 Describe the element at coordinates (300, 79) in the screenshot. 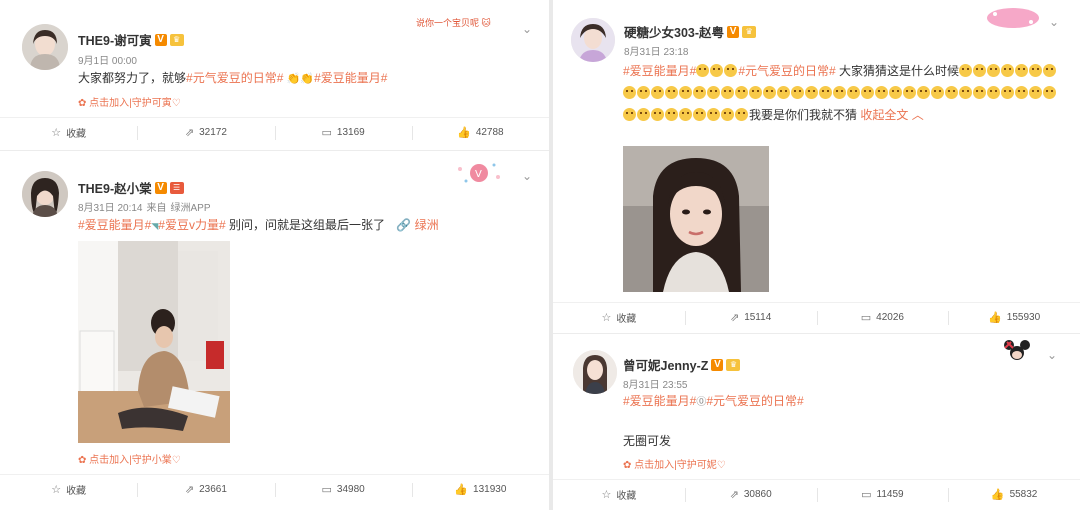

I see `cheer-emoji-icon: 👏👏` at that location.